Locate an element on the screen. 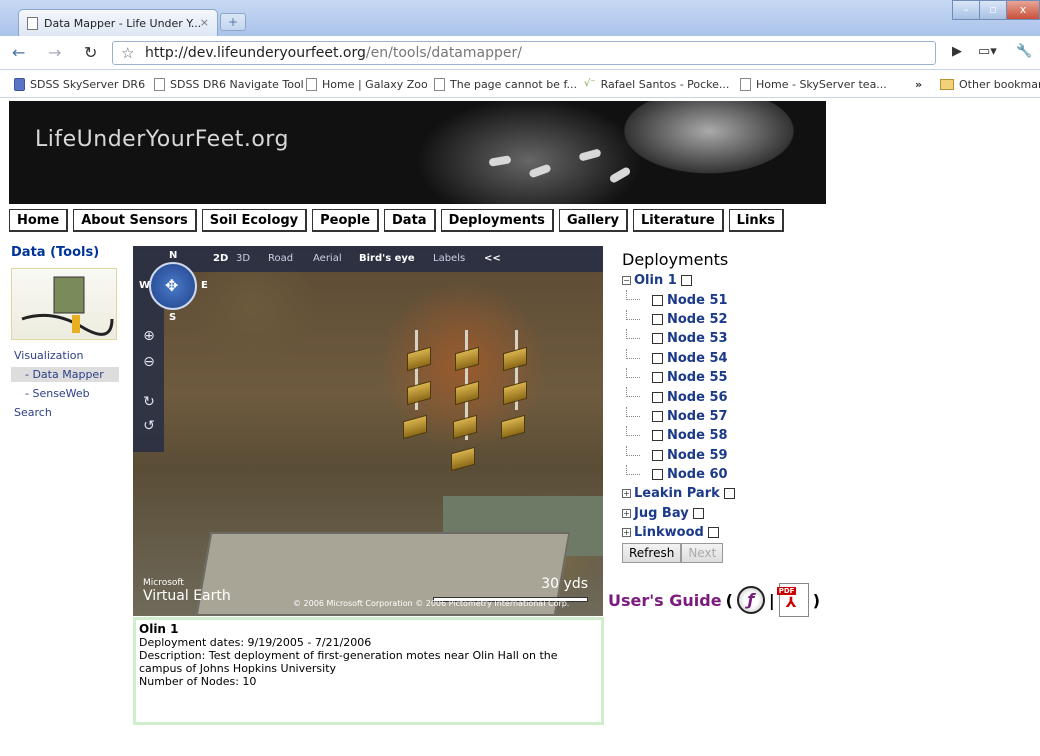  tree-item-olin: − Olin 1 is located at coordinates (680, 280).